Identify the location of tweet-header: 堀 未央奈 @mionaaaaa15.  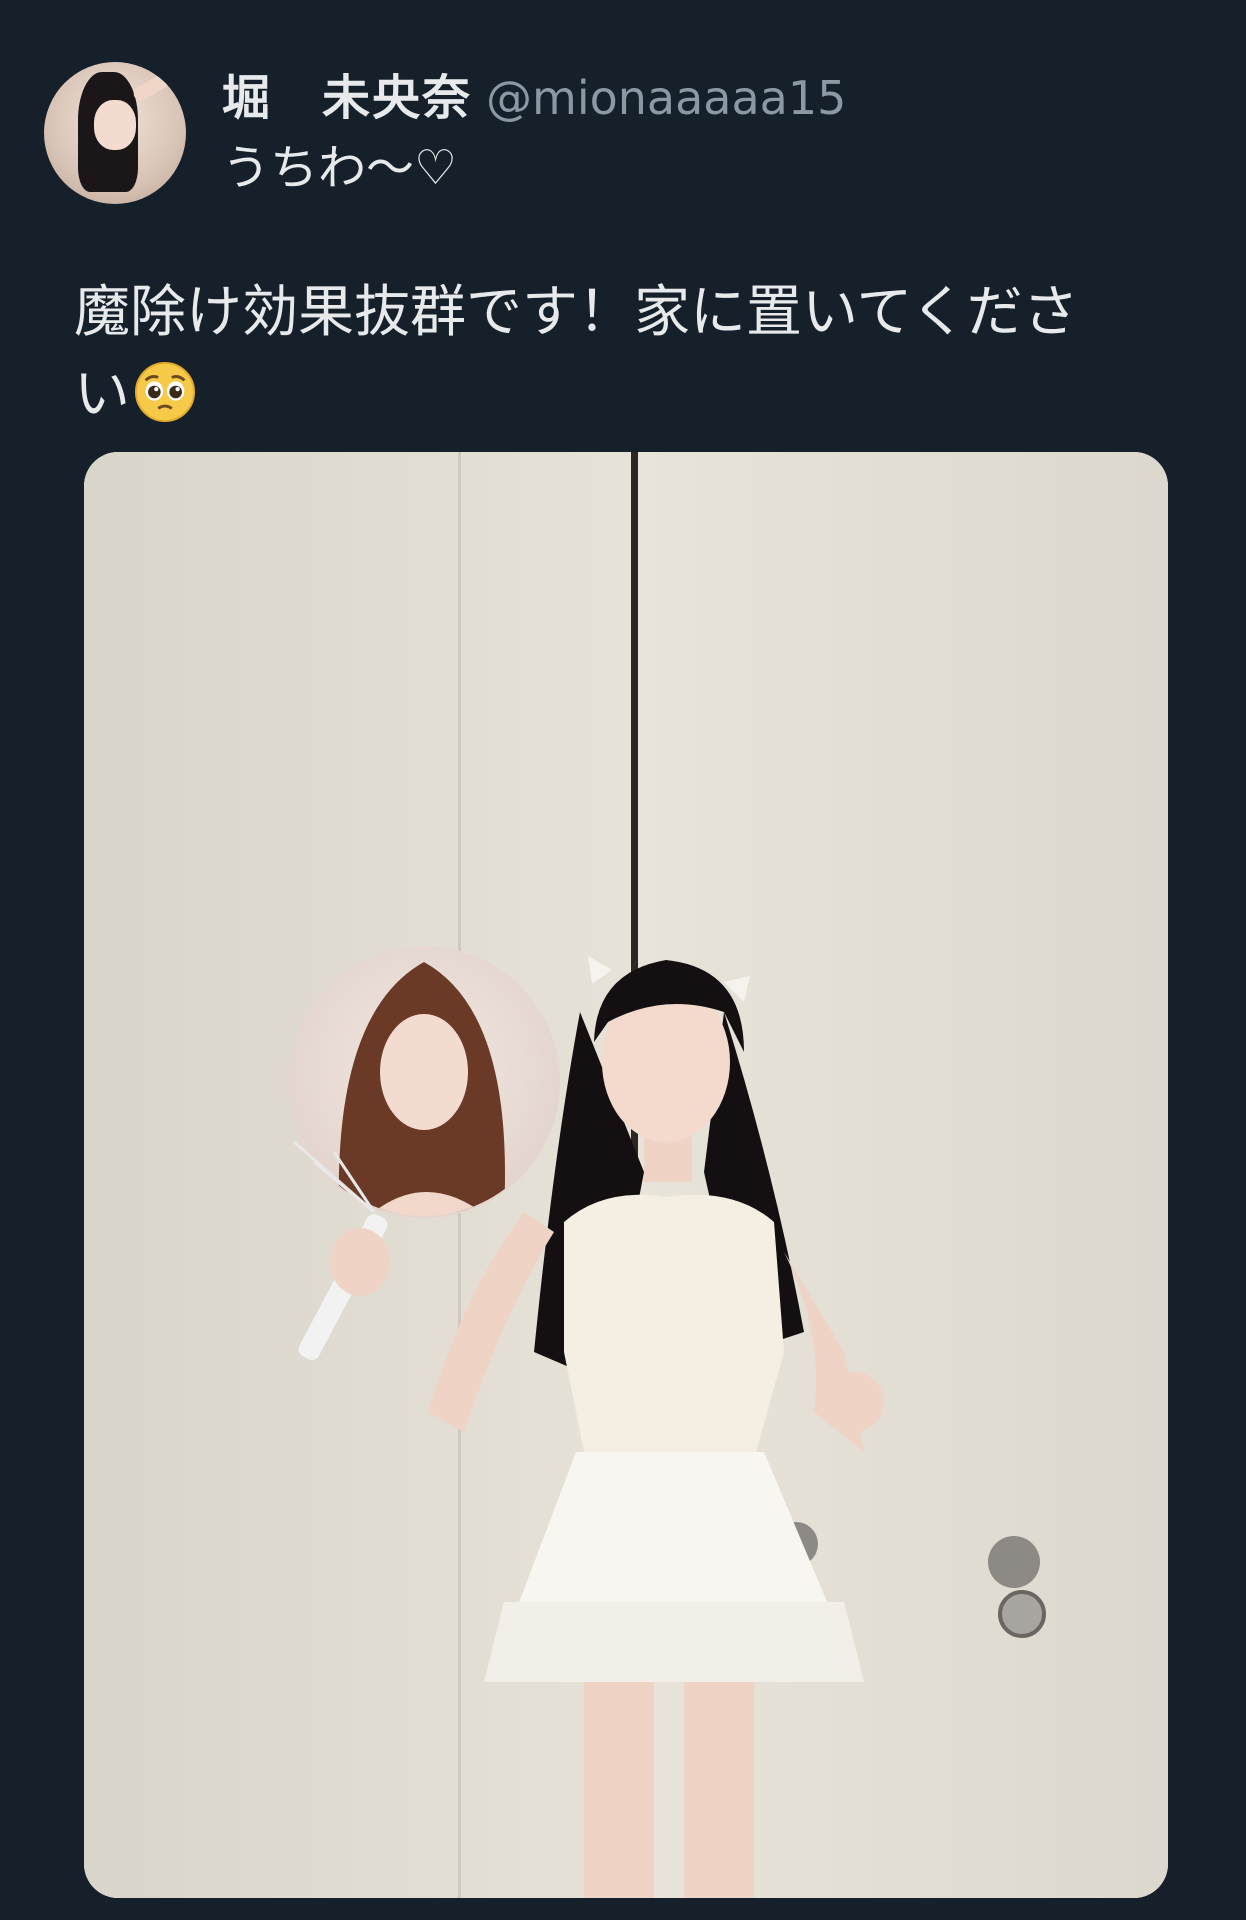
(534, 93).